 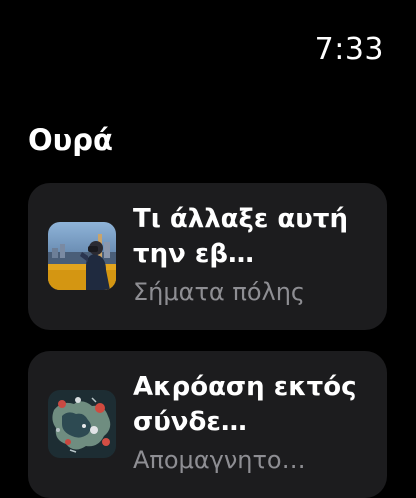 I want to click on status-time: 7:33, so click(x=349, y=49).